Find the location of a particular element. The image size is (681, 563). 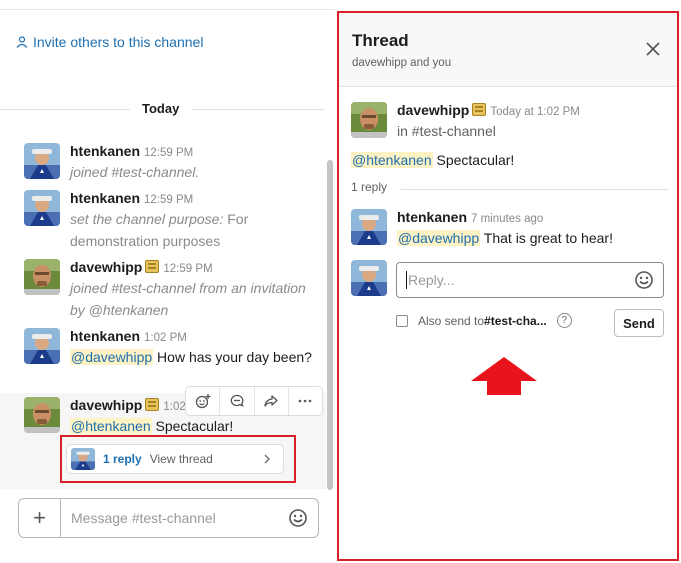

highlight-box is located at coordinates (178, 459).